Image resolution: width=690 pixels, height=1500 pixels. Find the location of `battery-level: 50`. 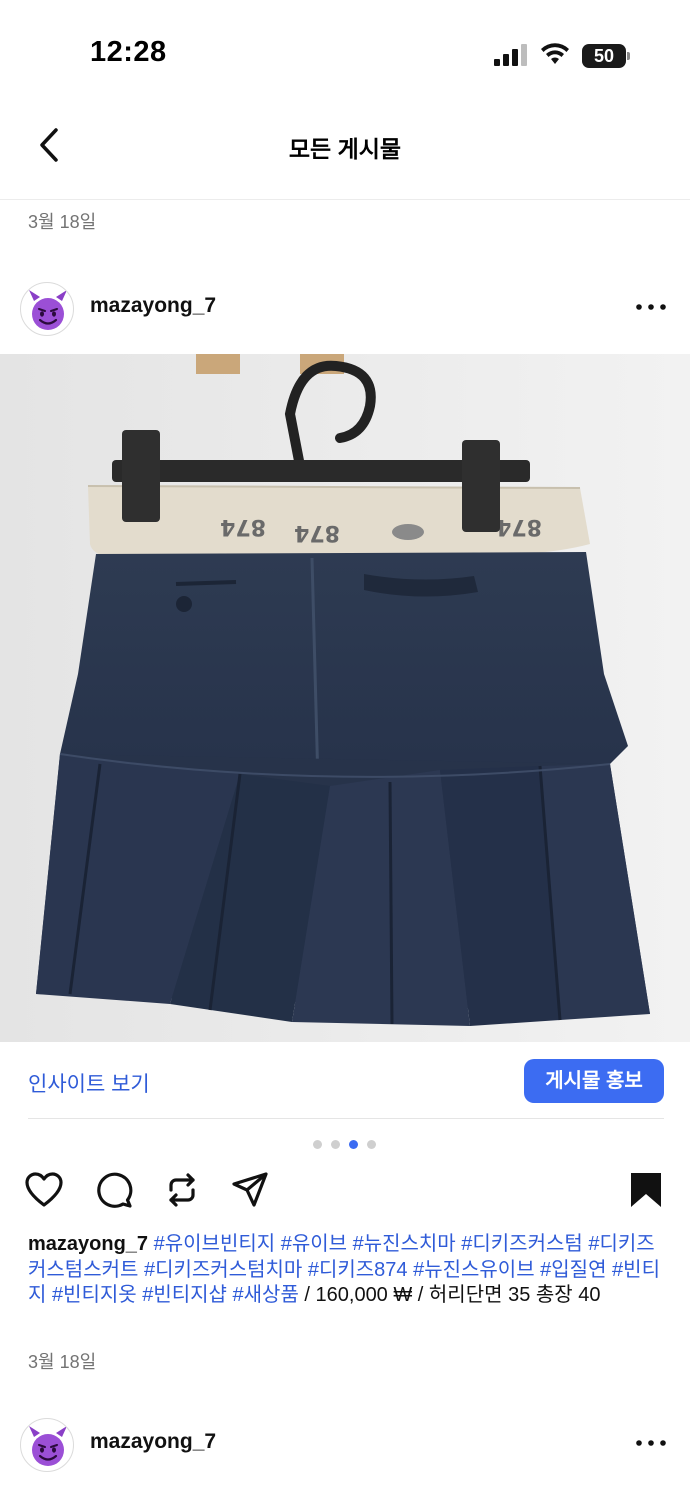

battery-level: 50 is located at coordinates (604, 56).